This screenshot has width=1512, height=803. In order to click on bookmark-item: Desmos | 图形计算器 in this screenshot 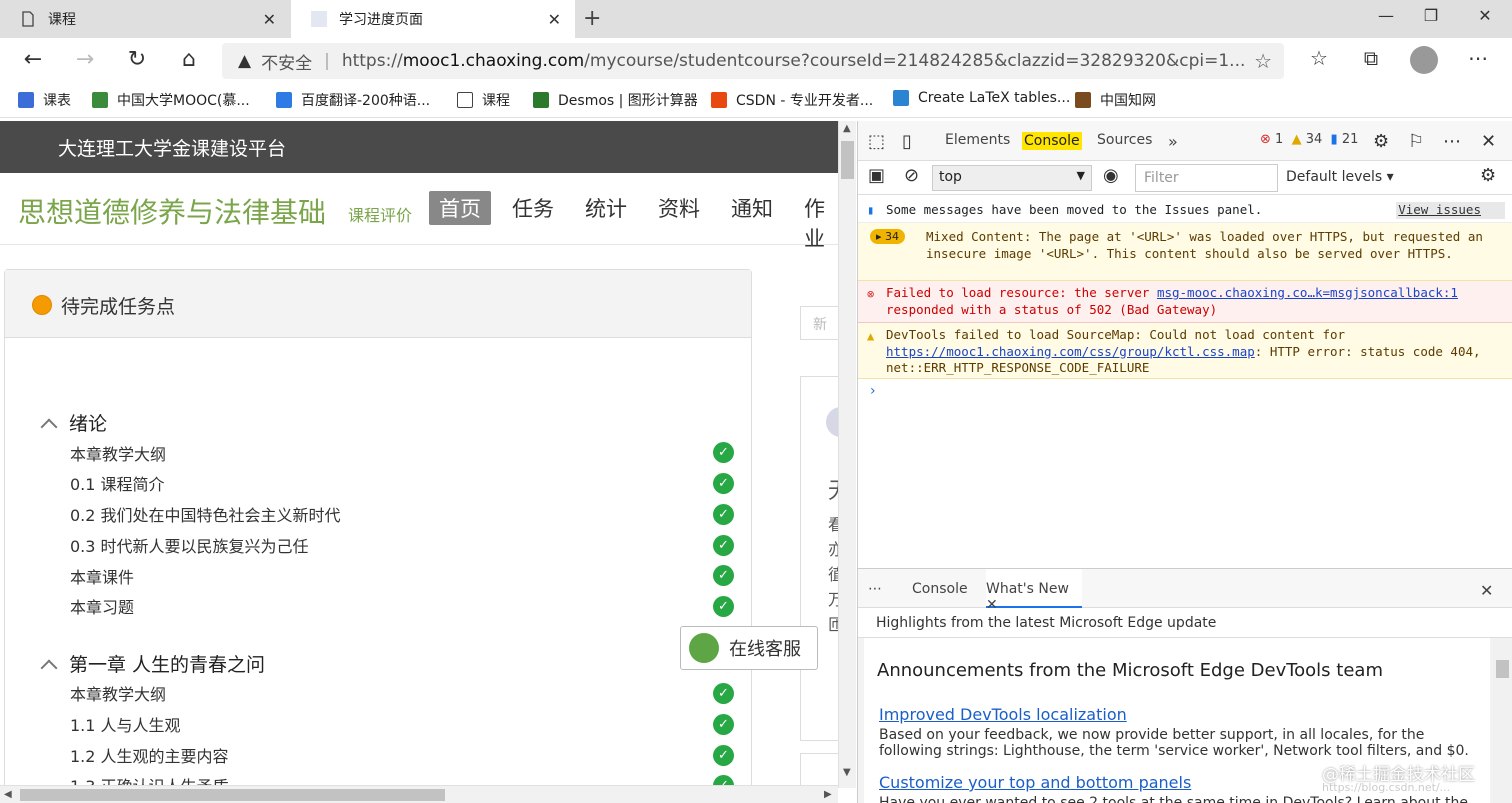, I will do `click(615, 100)`.